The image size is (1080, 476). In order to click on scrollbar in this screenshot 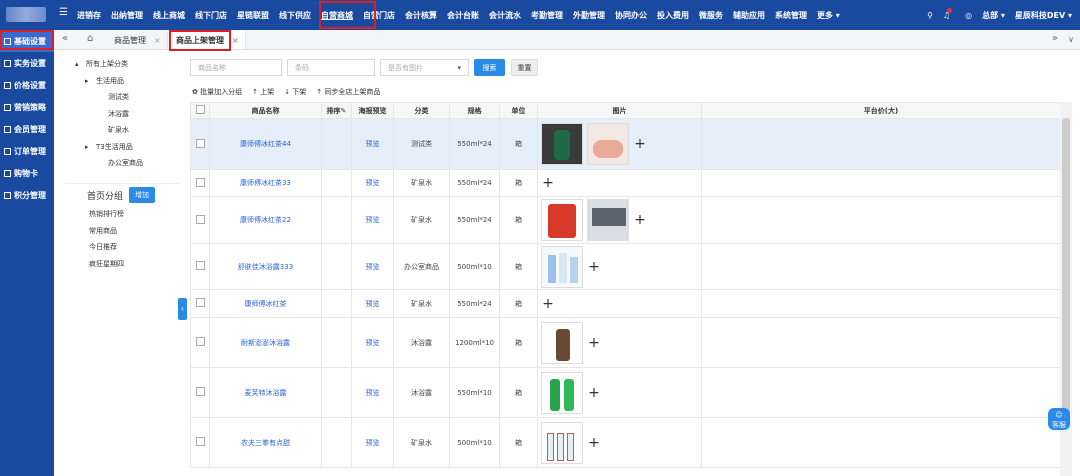, I will do `click(1066, 268)`.